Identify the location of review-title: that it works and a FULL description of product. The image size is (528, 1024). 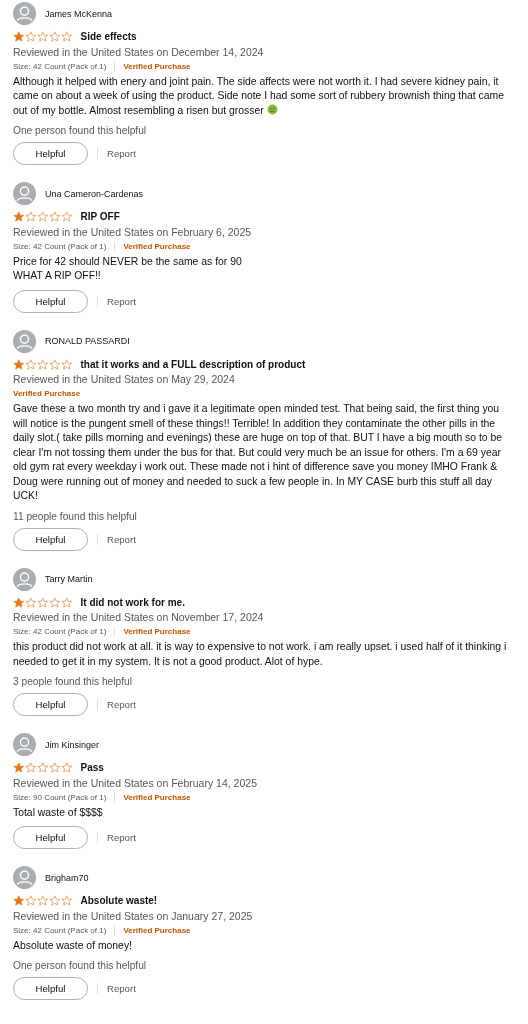
(193, 364).